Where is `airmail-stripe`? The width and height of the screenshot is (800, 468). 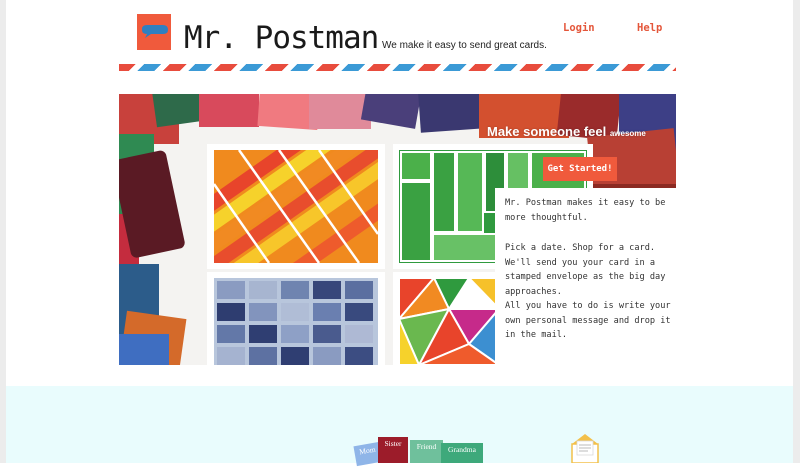 airmail-stripe is located at coordinates (397, 67).